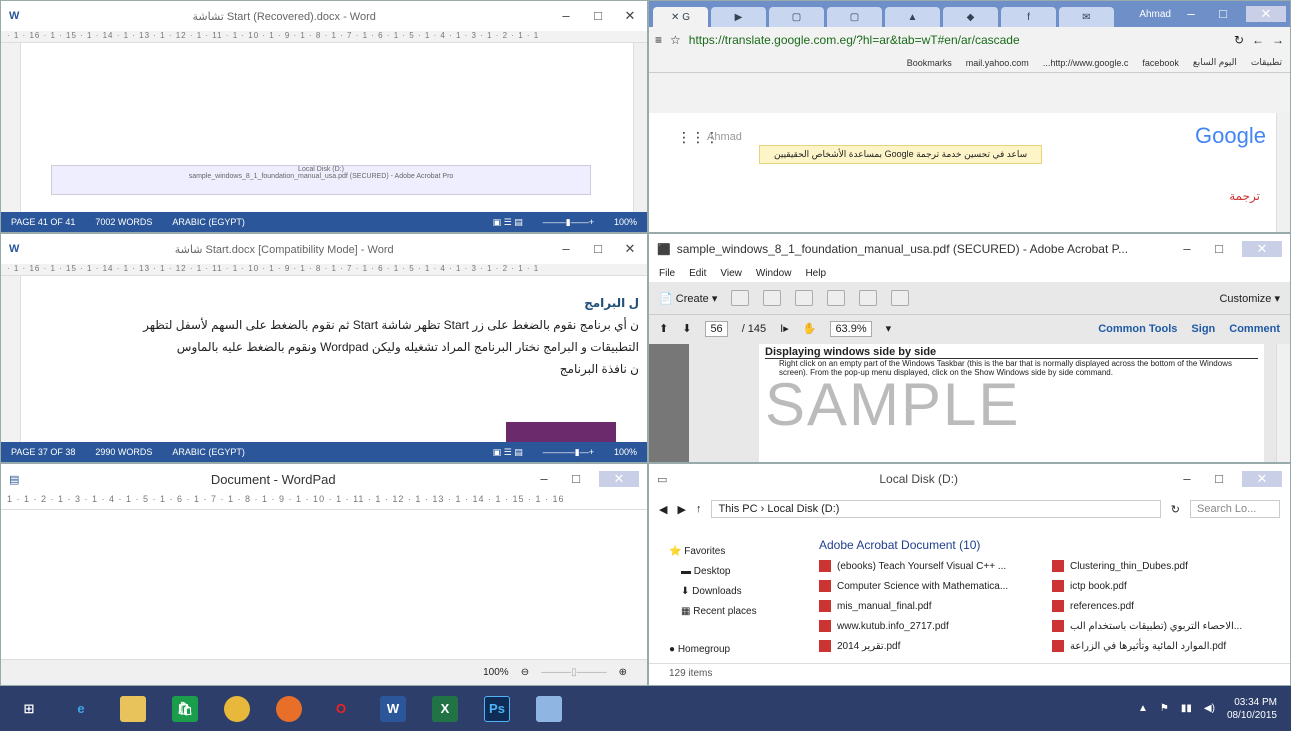 Image resolution: width=1291 pixels, height=731 pixels. Describe the element at coordinates (734, 592) in the screenshot. I see `nav-downloads: ⬇ Downloads` at that location.